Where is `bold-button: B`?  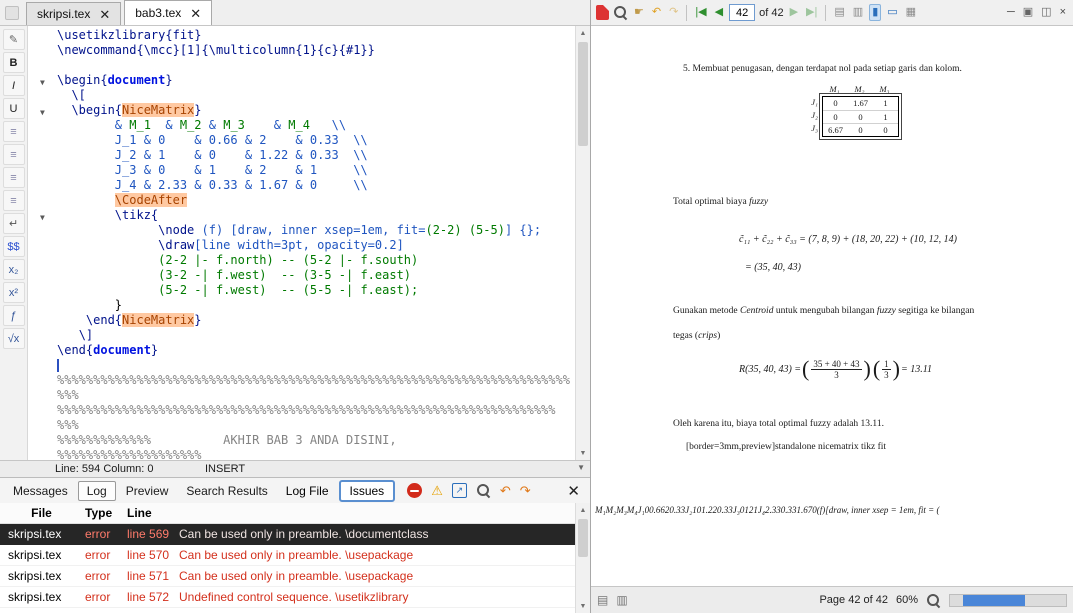 bold-button: B is located at coordinates (13, 62).